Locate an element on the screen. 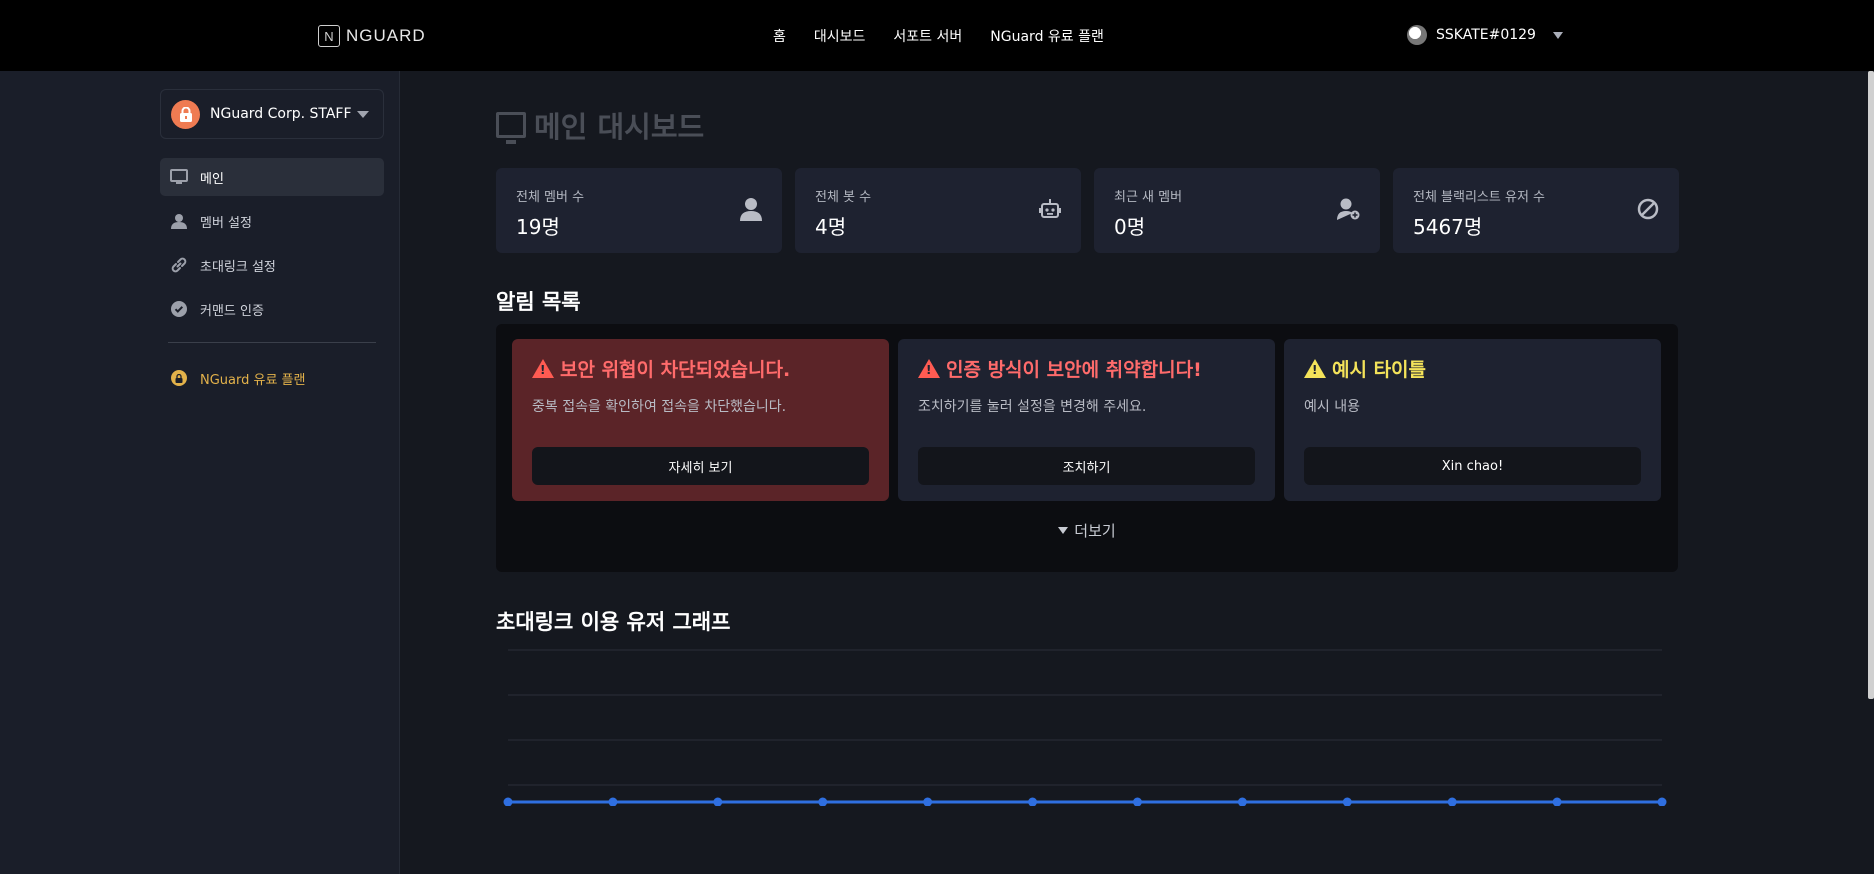 Image resolution: width=1874 pixels, height=874 pixels. caret-down-icon is located at coordinates (1063, 530).